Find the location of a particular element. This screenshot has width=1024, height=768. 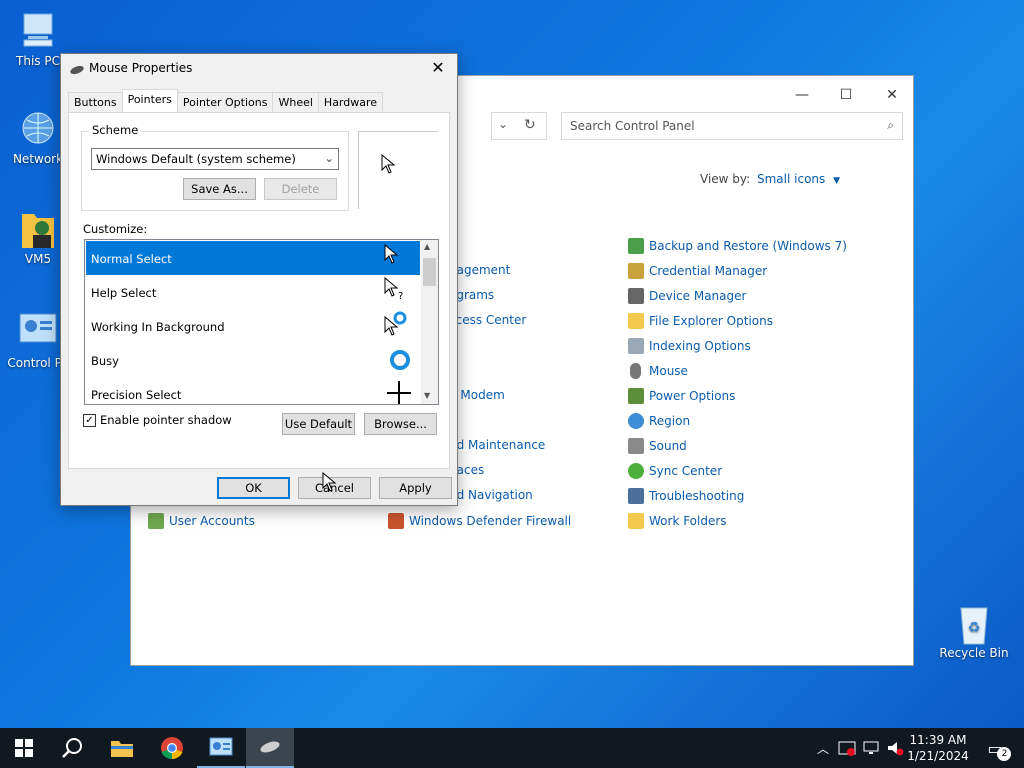

tab-buttons: Buttons is located at coordinates (95, 102).